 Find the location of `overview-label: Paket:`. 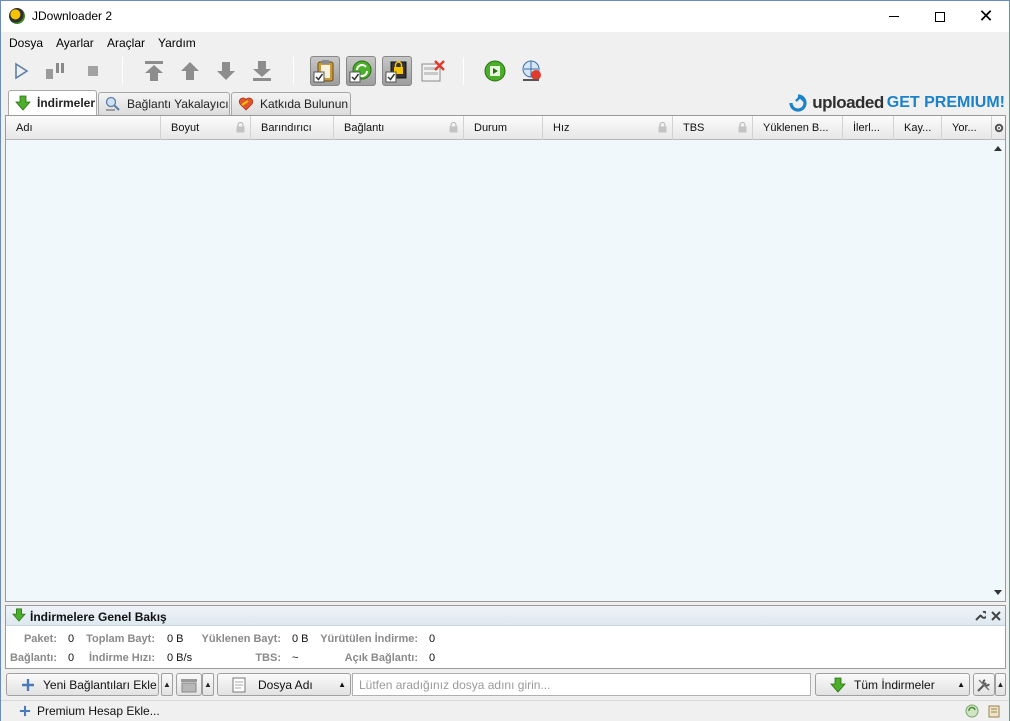

overview-label: Paket: is located at coordinates (40, 639).